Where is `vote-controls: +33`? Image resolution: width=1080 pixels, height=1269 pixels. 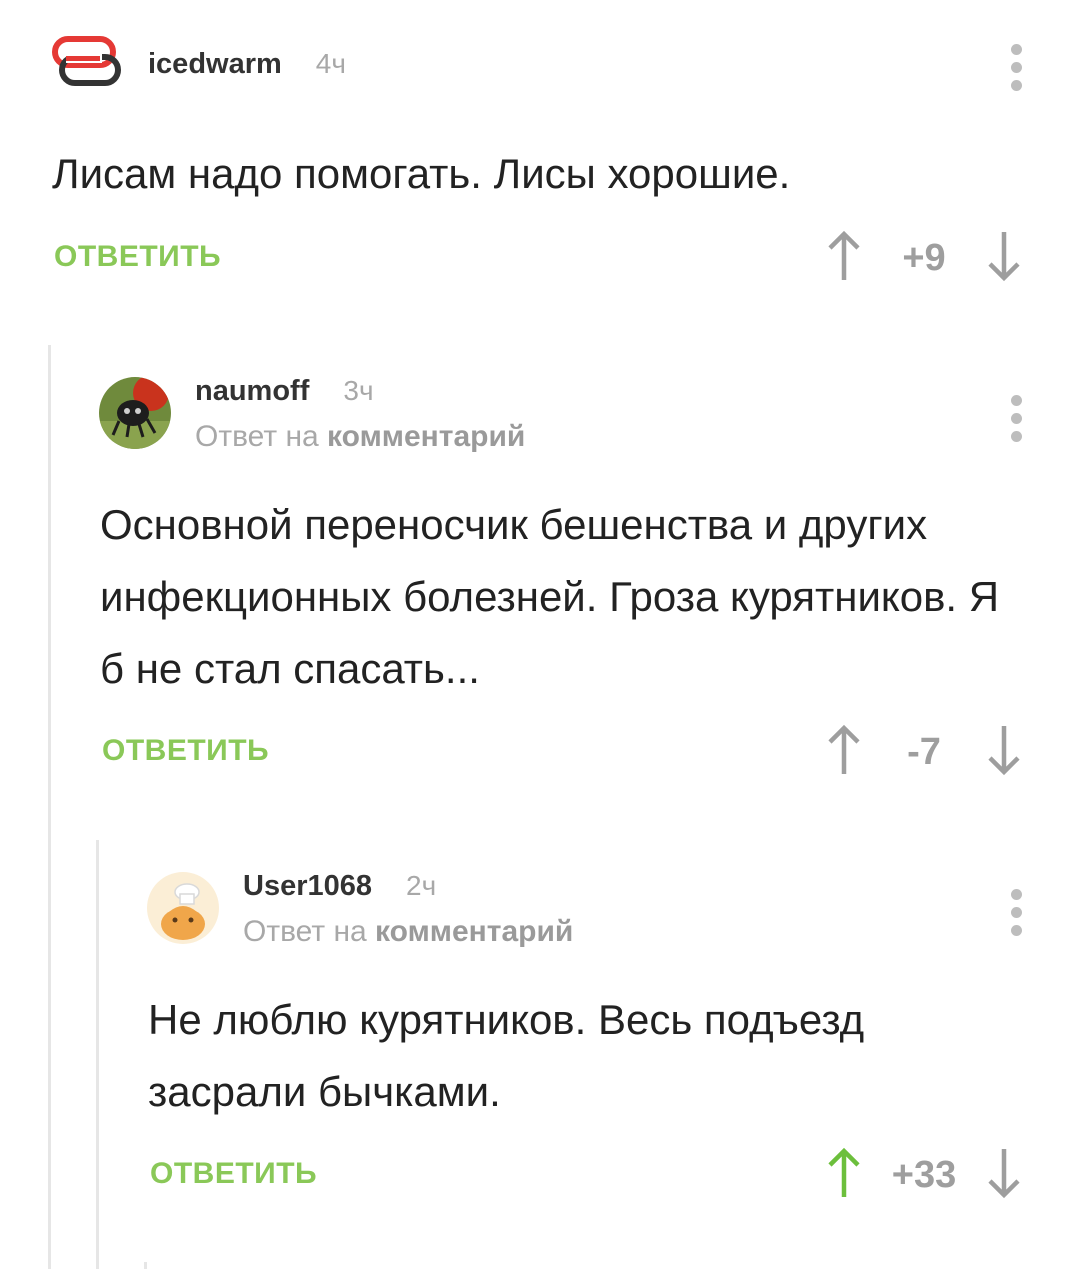
vote-controls: +33 is located at coordinates (924, 1175).